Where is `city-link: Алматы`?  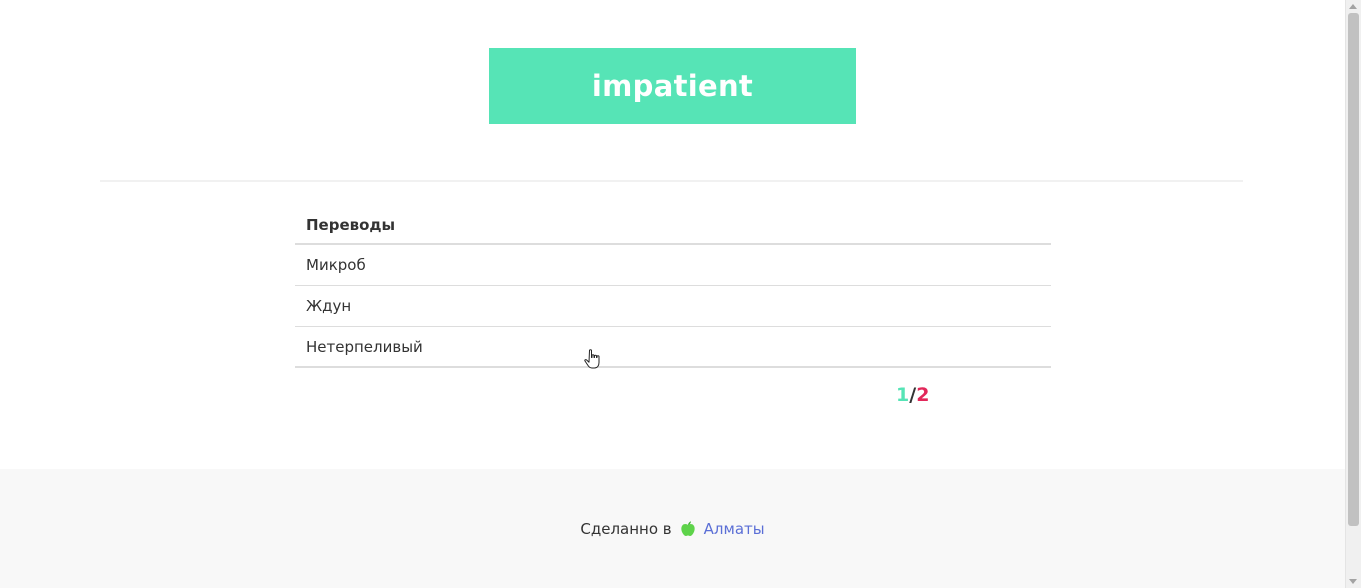 city-link: Алматы is located at coordinates (734, 529).